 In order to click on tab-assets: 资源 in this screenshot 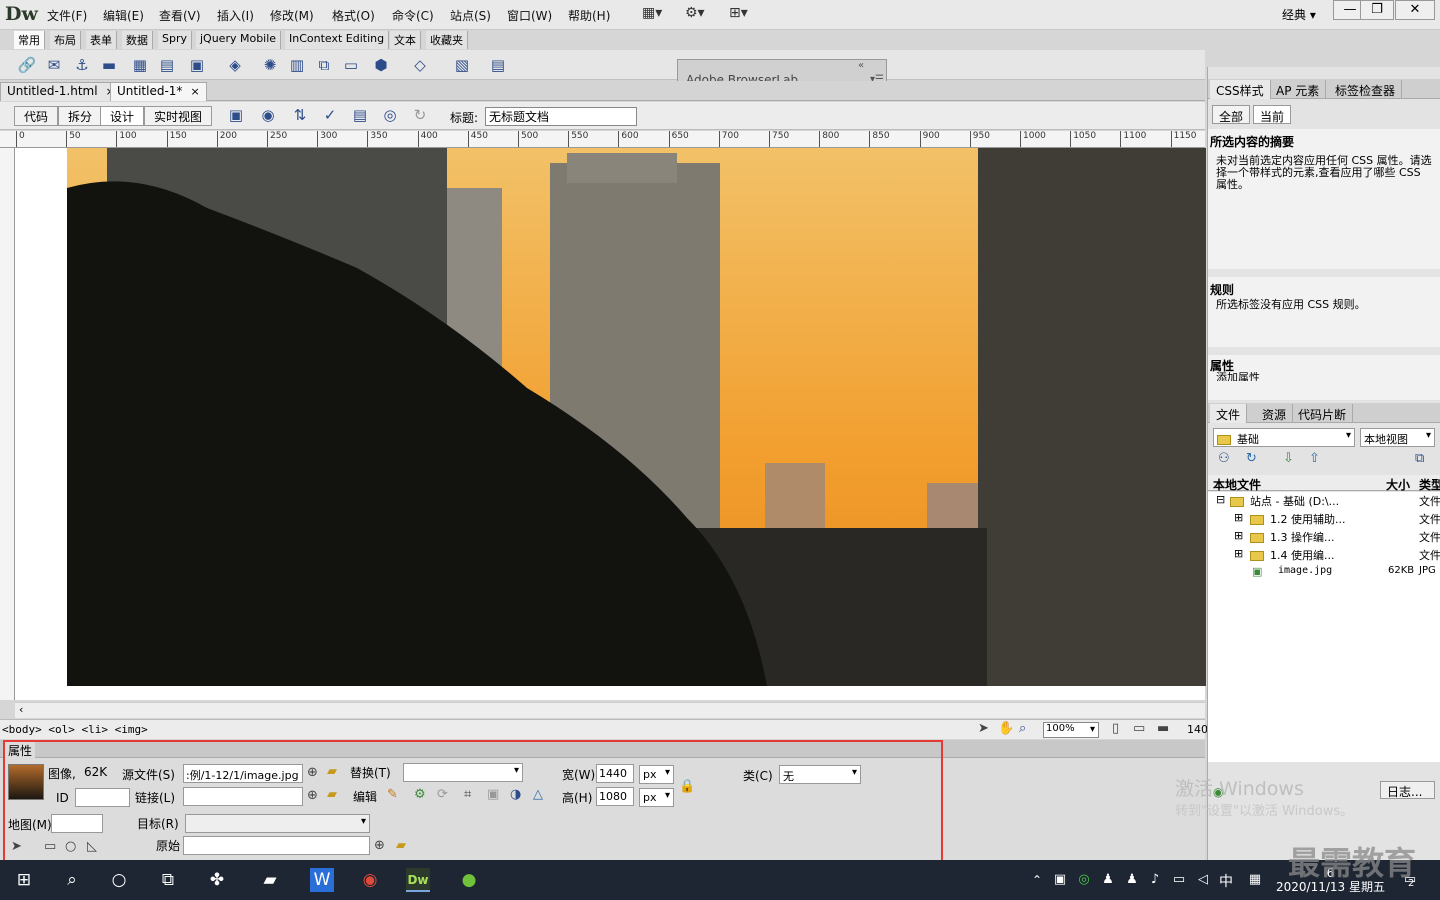, I will do `click(1275, 413)`.